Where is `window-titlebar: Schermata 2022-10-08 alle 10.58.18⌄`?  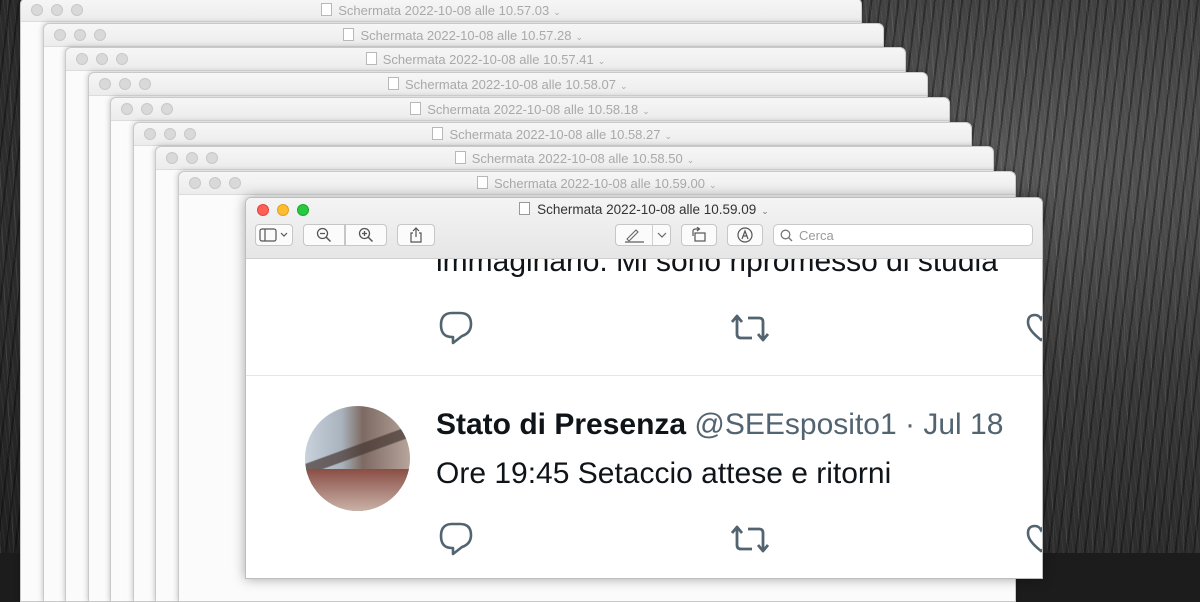
window-titlebar: Schermata 2022-10-08 alle 10.58.18⌄ is located at coordinates (530, 109).